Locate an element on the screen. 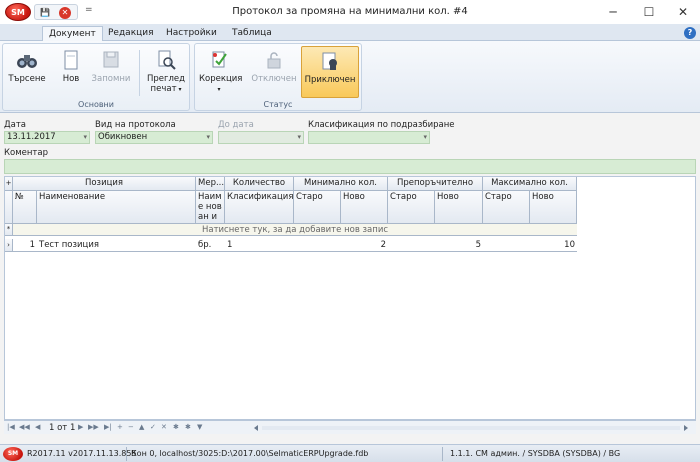  save-button: Запомни is located at coordinates (111, 72).